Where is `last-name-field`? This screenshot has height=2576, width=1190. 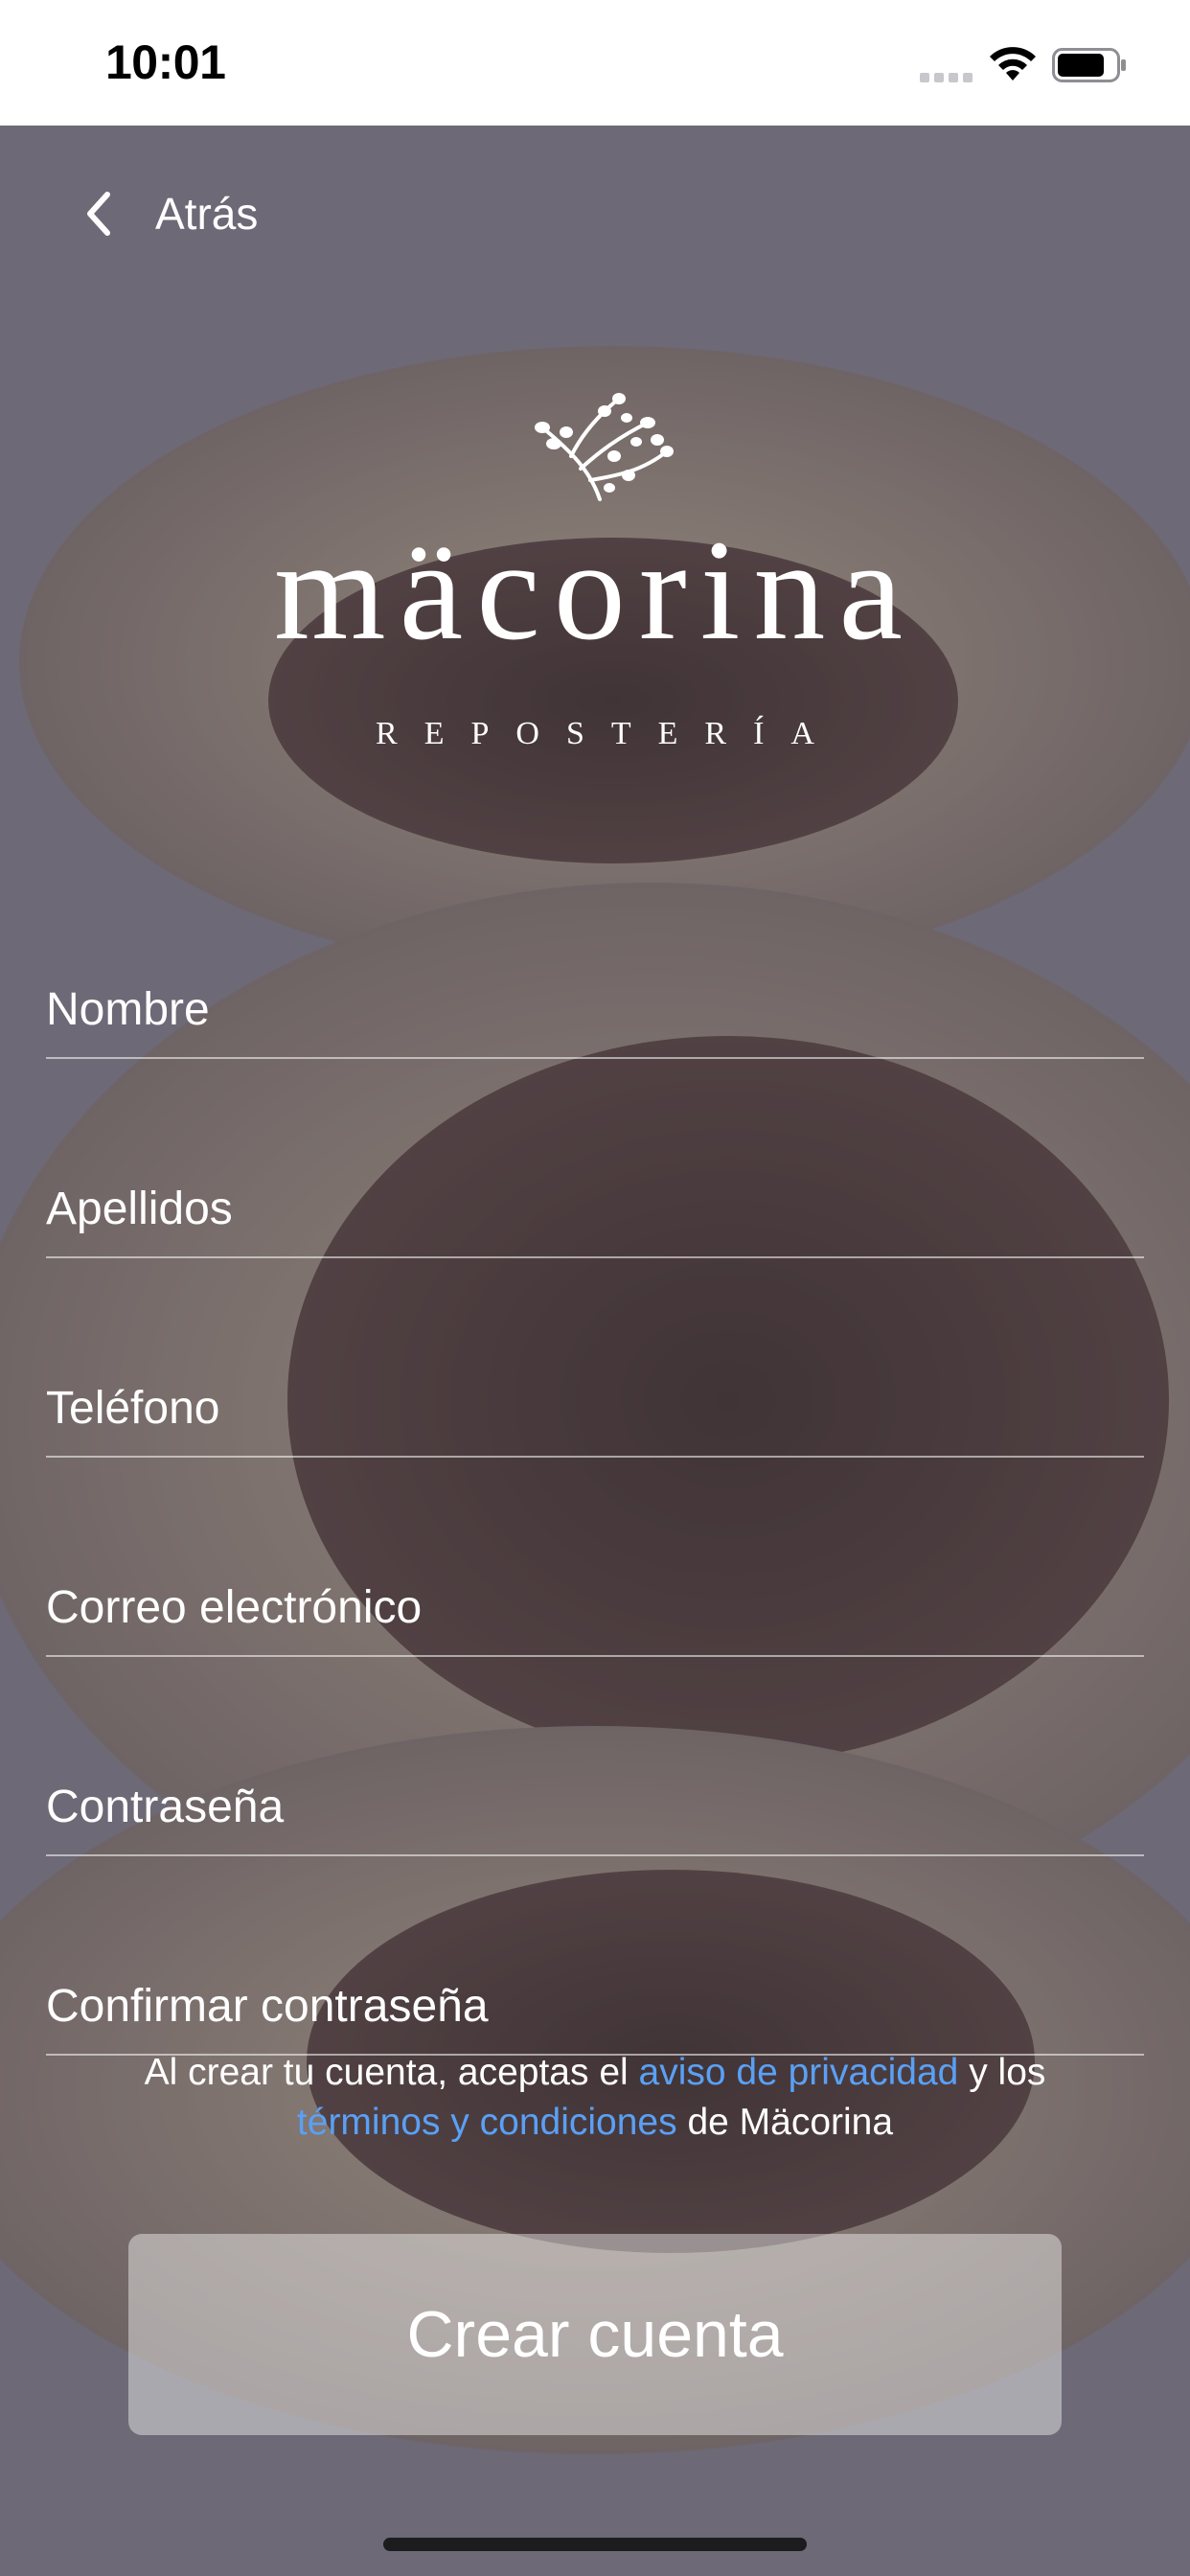
last-name-field is located at coordinates (595, 1204).